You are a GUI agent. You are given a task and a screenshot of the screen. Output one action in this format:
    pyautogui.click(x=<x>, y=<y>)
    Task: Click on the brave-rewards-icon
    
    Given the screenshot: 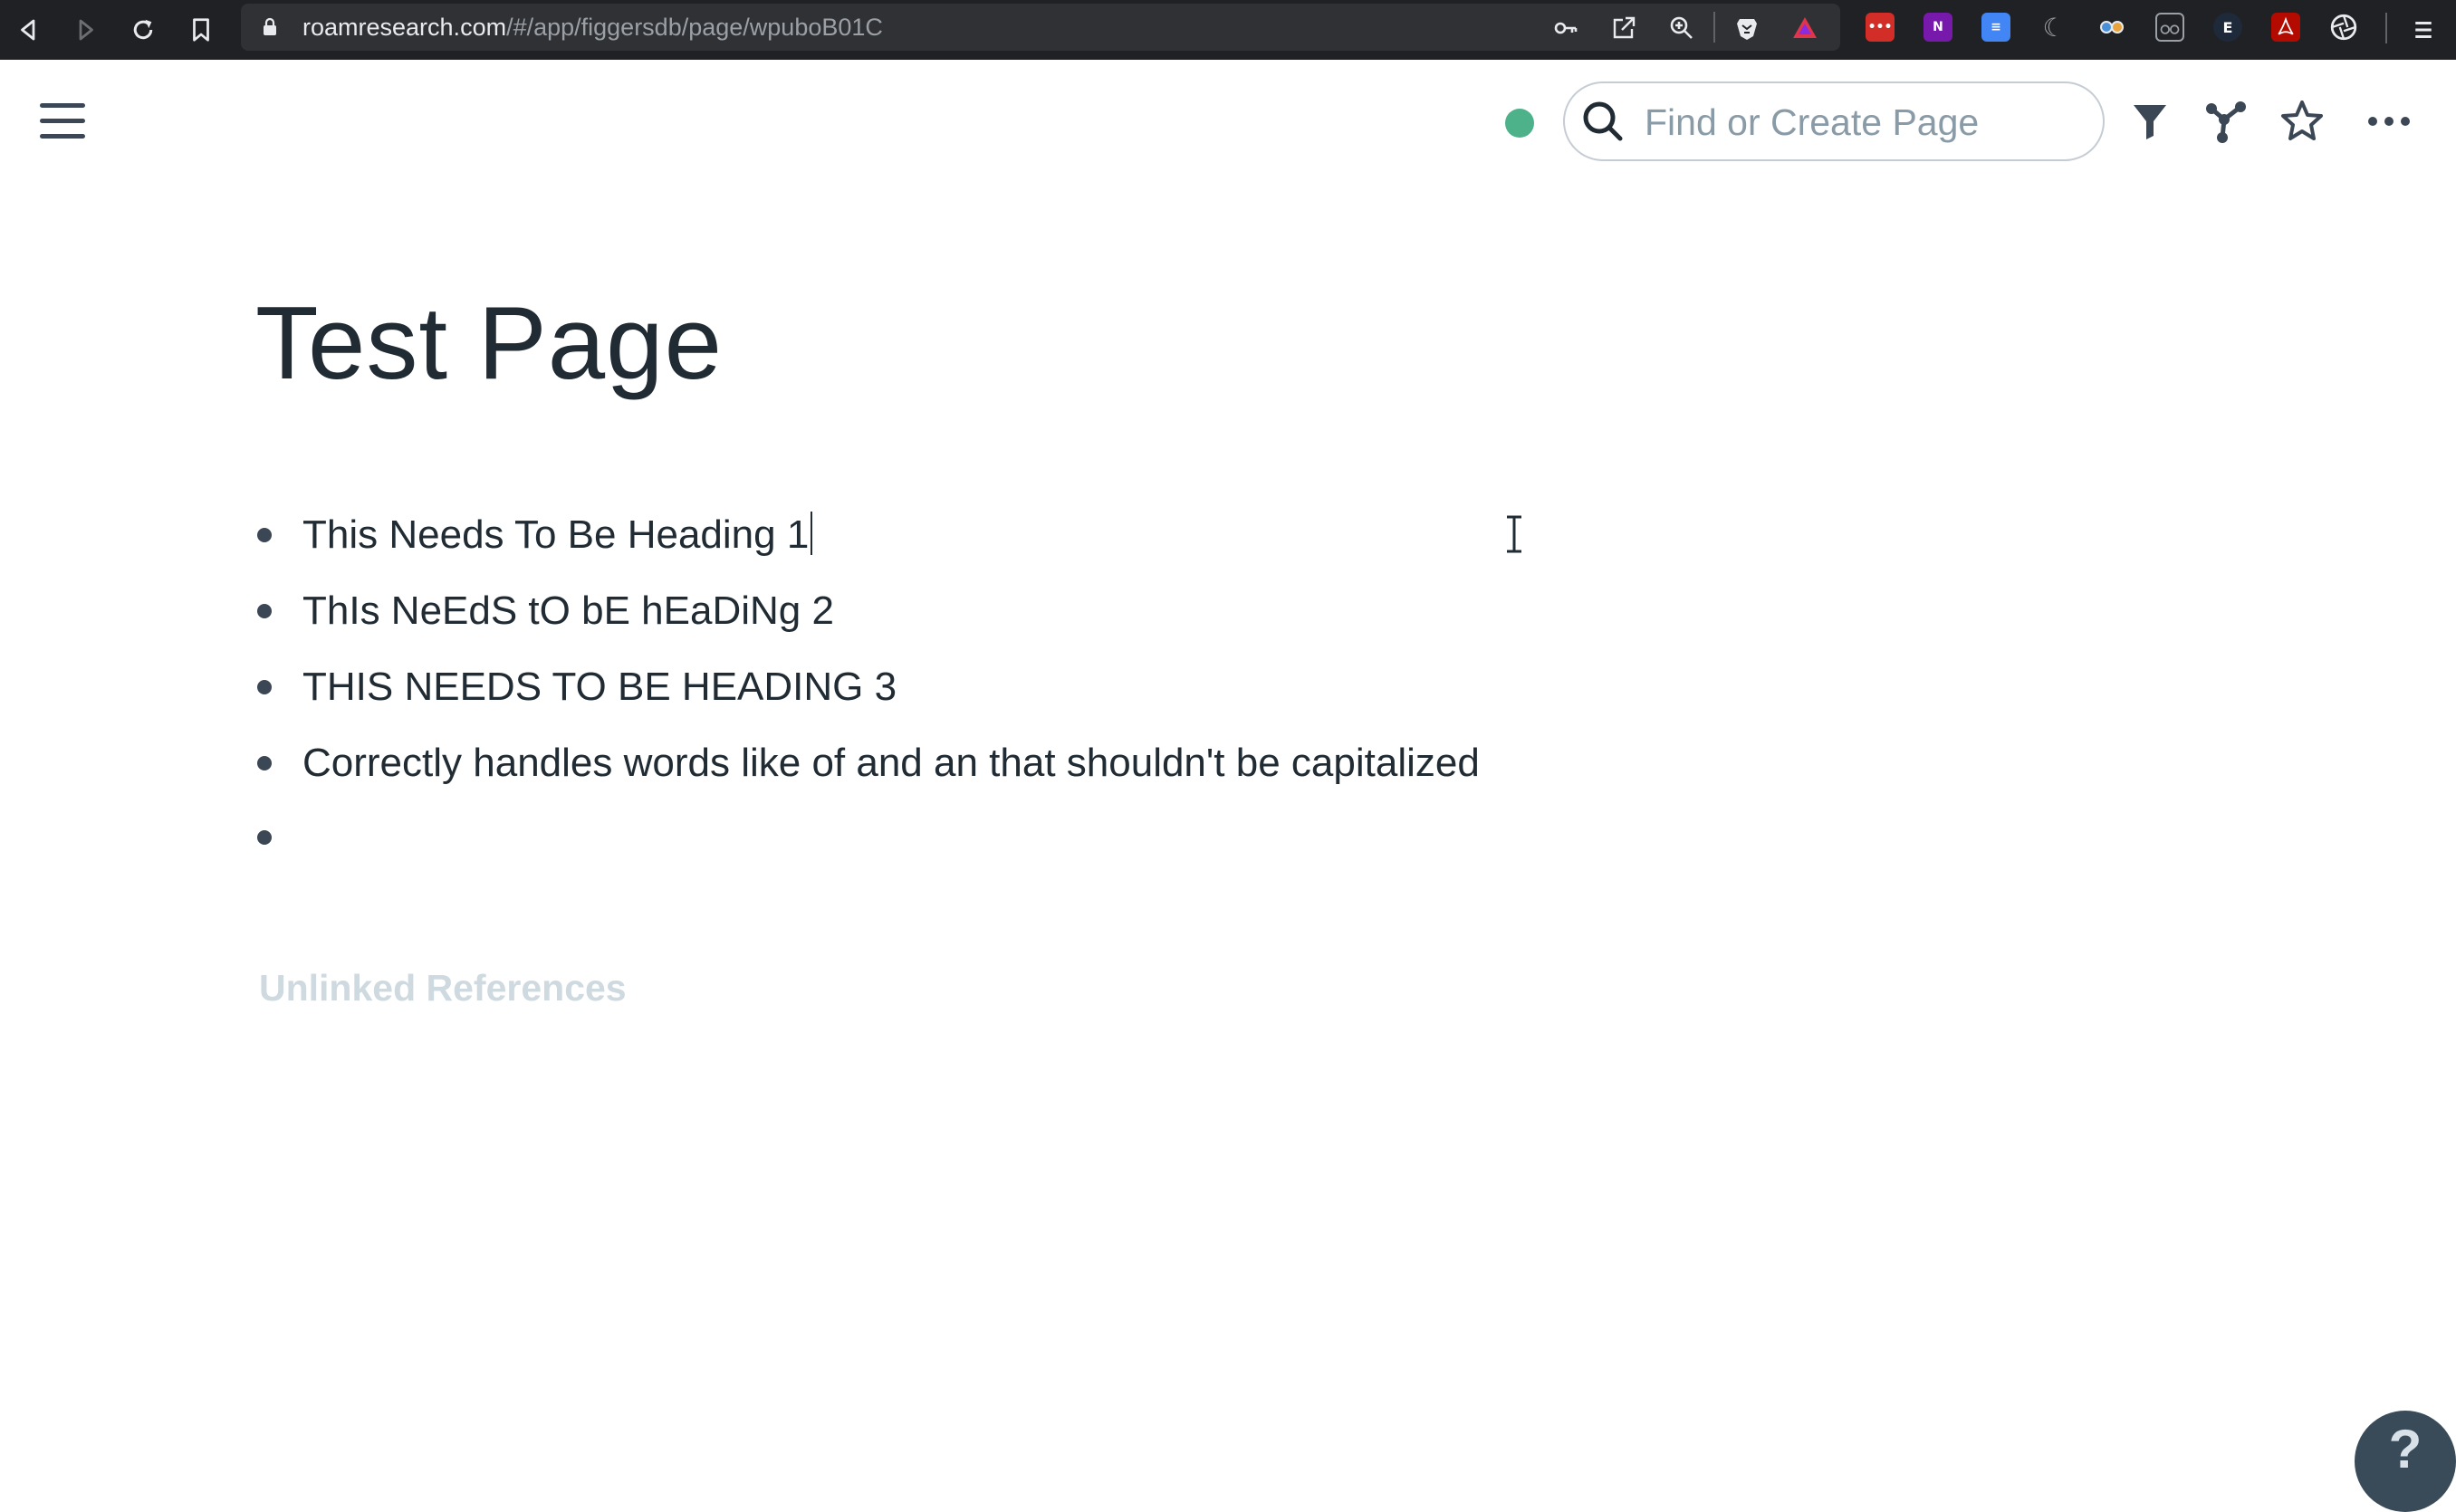 What is the action you would take?
    pyautogui.click(x=1805, y=27)
    